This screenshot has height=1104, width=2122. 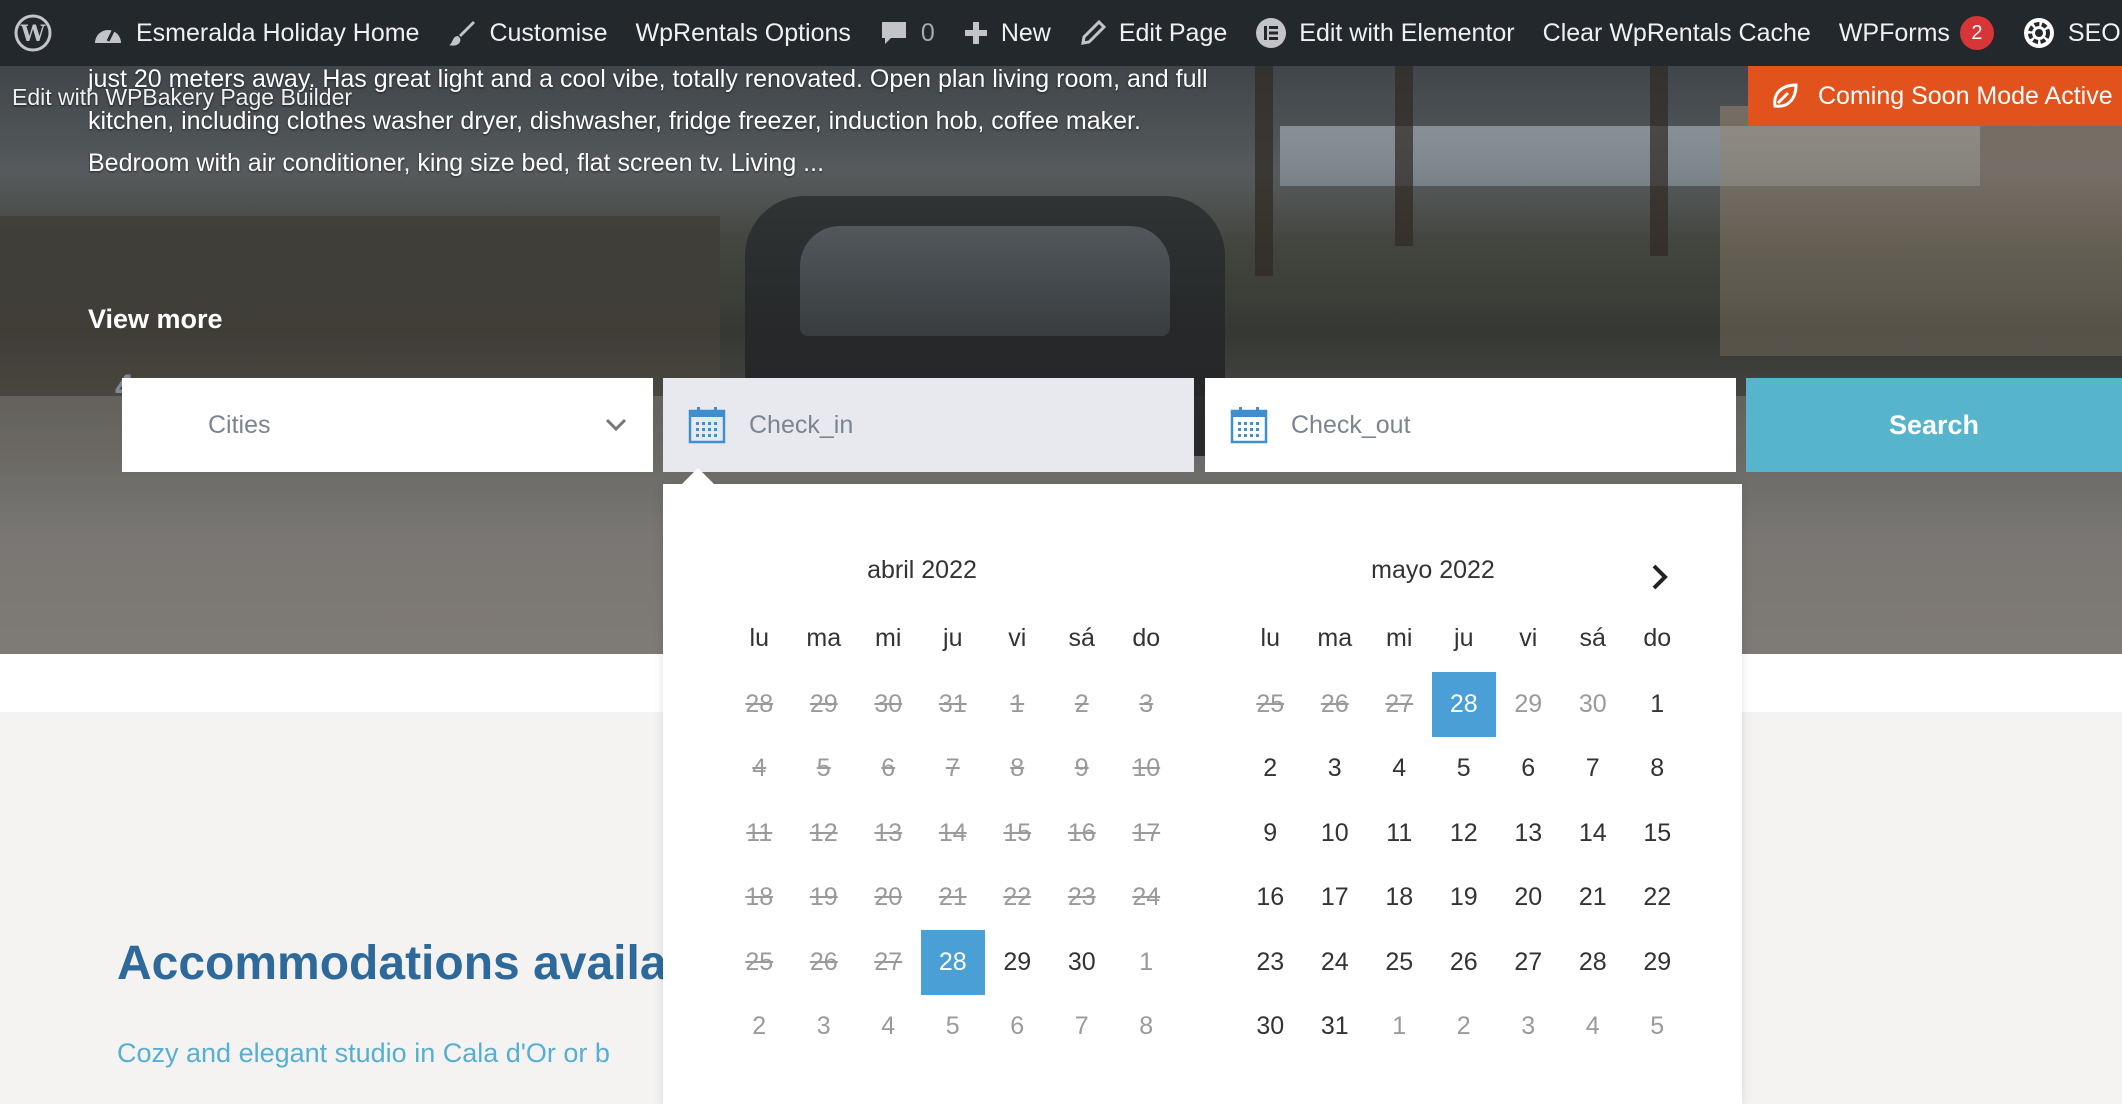 I want to click on edit-elementor-link: Edit with Elementor, so click(x=1384, y=33).